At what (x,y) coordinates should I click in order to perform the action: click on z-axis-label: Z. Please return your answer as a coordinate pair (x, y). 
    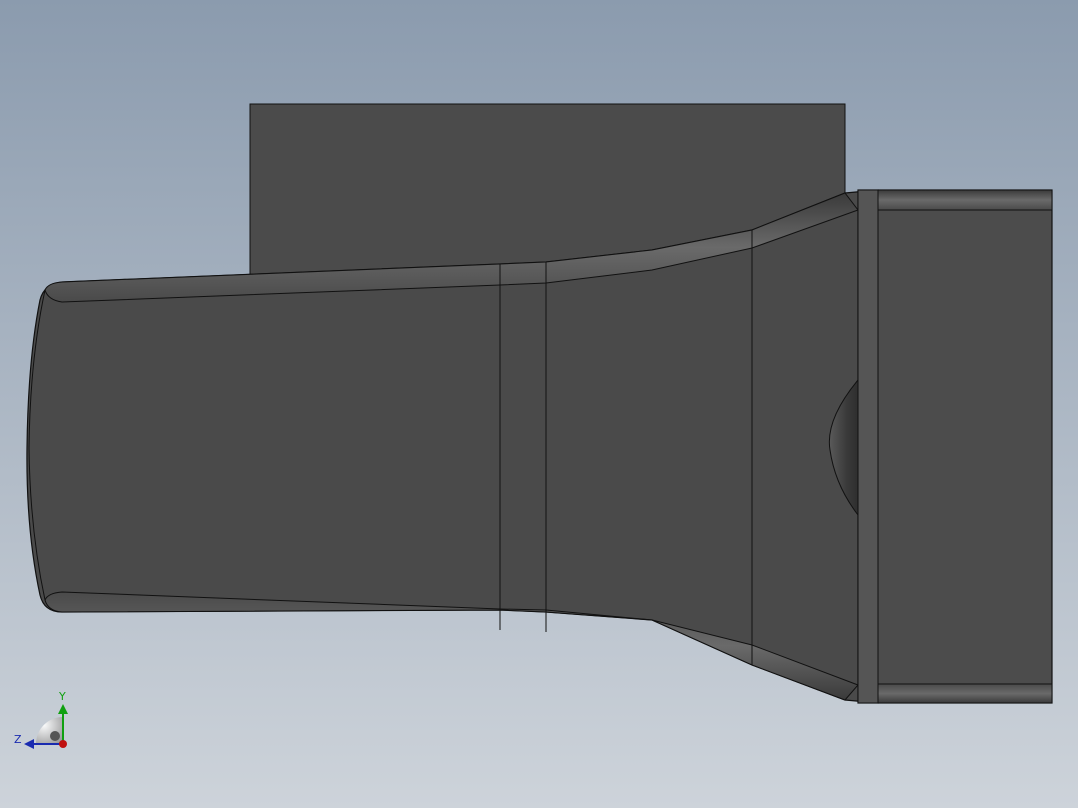
    Looking at the image, I should click on (18, 739).